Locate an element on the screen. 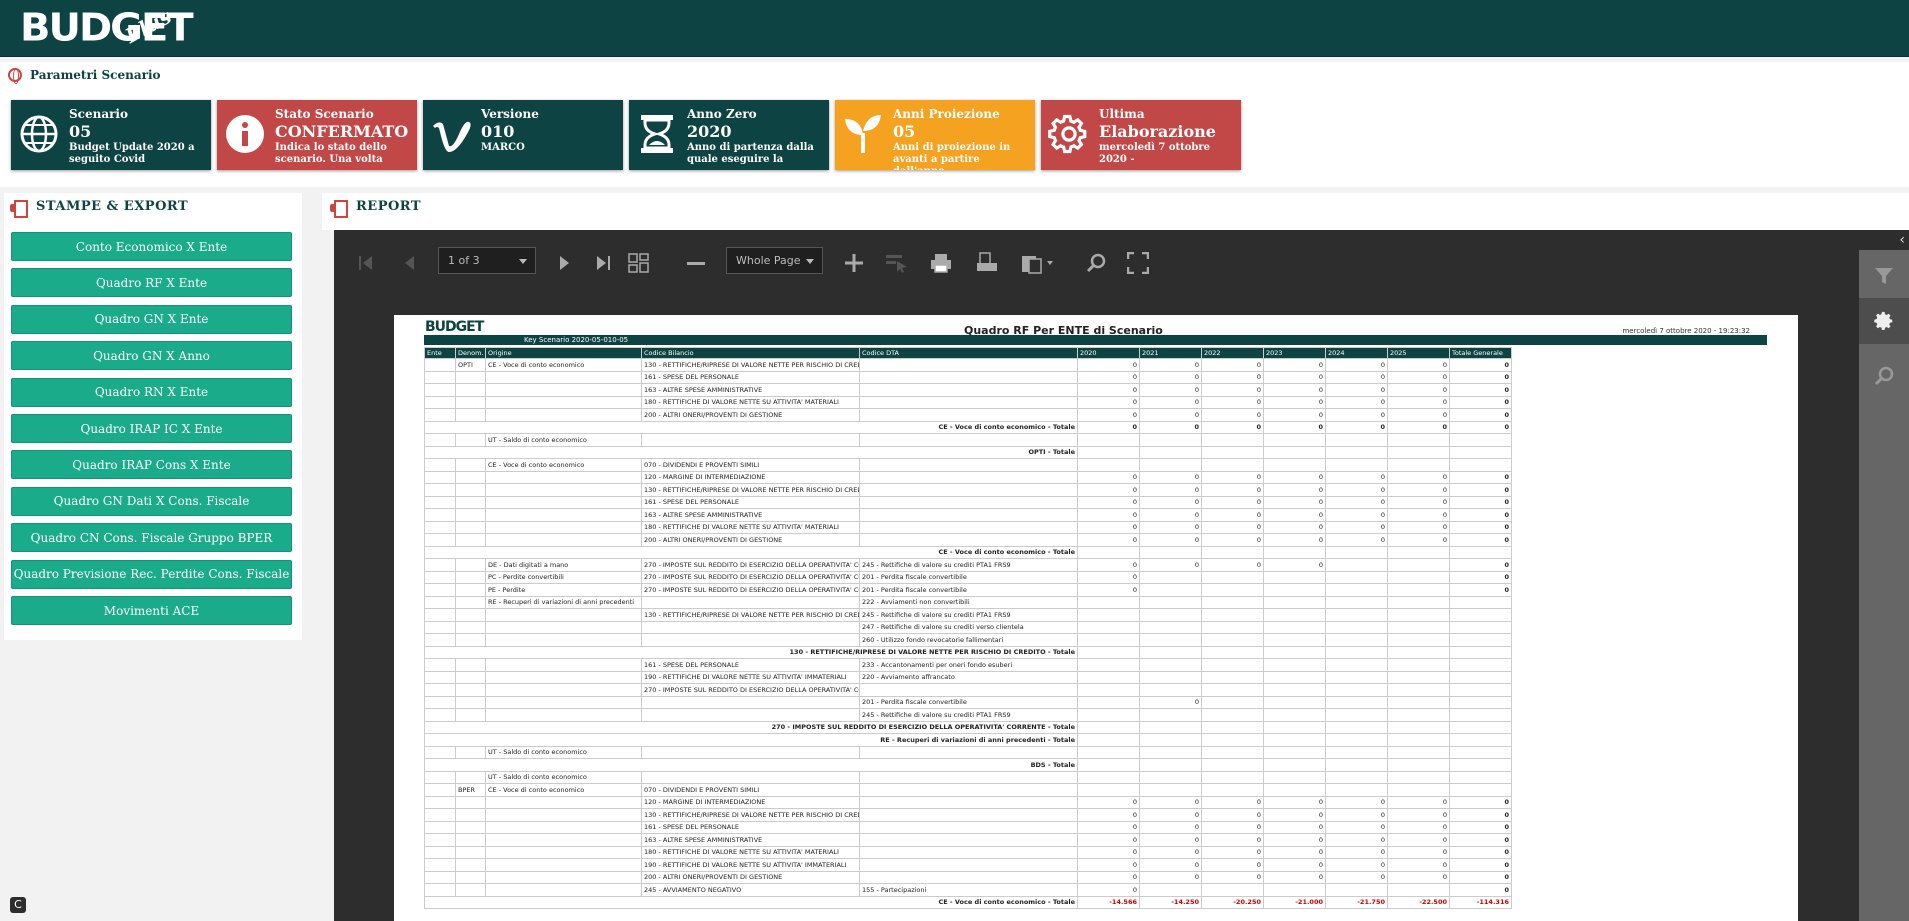 The image size is (1909, 921). column-header: 2020 is located at coordinates (1108, 353).